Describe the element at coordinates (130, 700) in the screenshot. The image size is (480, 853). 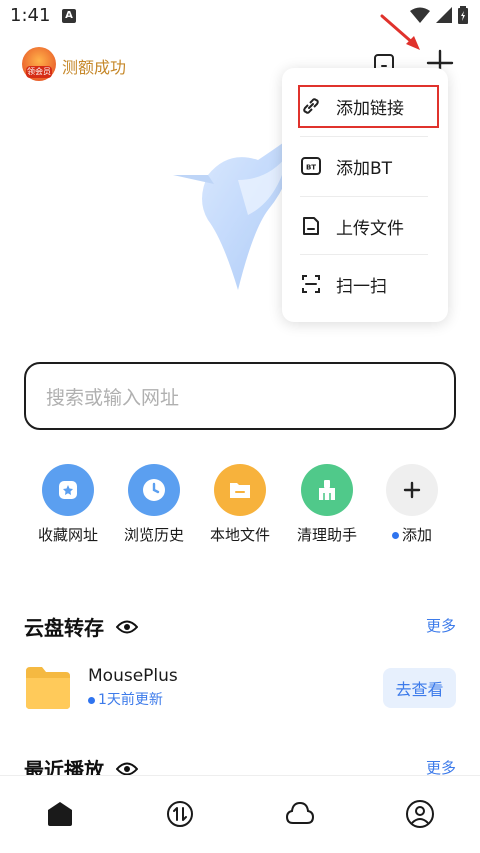
I see `cloud-item-updated-text: 1天前更新` at that location.